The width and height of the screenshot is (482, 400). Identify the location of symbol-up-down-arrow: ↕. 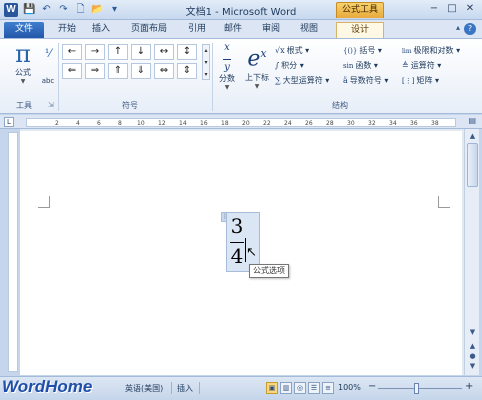
(187, 52).